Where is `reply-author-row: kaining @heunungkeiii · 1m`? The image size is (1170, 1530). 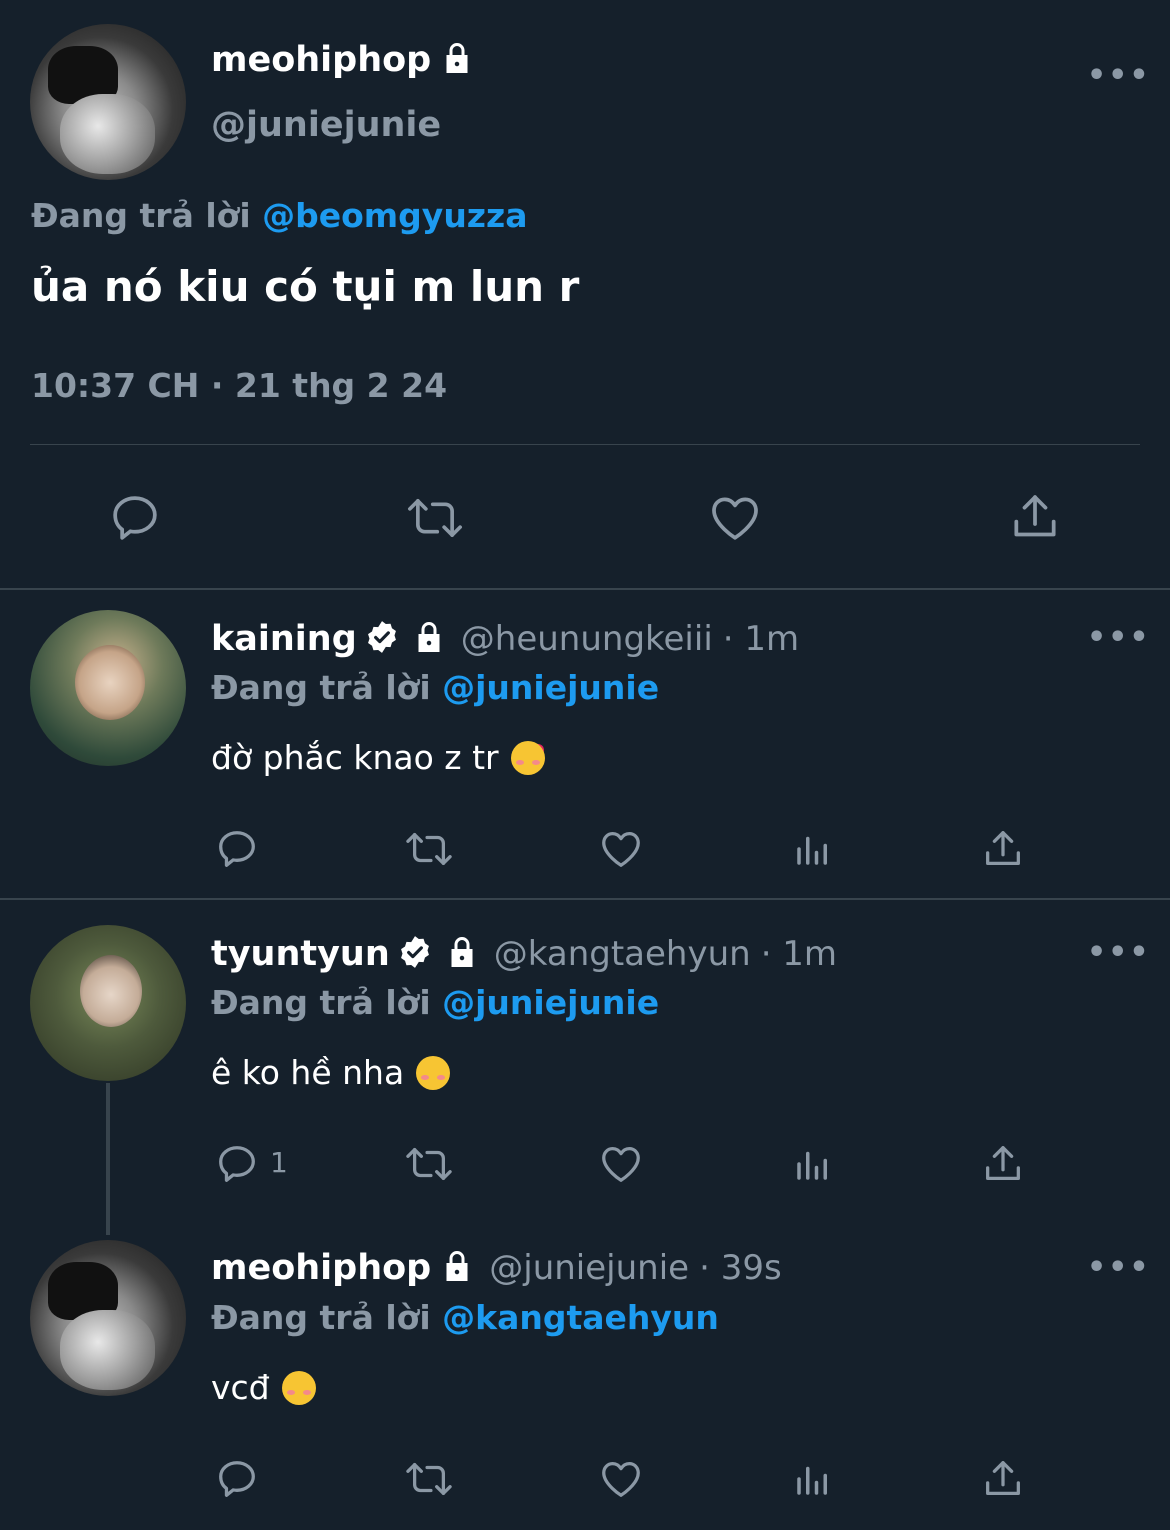 reply-author-row: kaining @heunungkeiii · 1m is located at coordinates (505, 639).